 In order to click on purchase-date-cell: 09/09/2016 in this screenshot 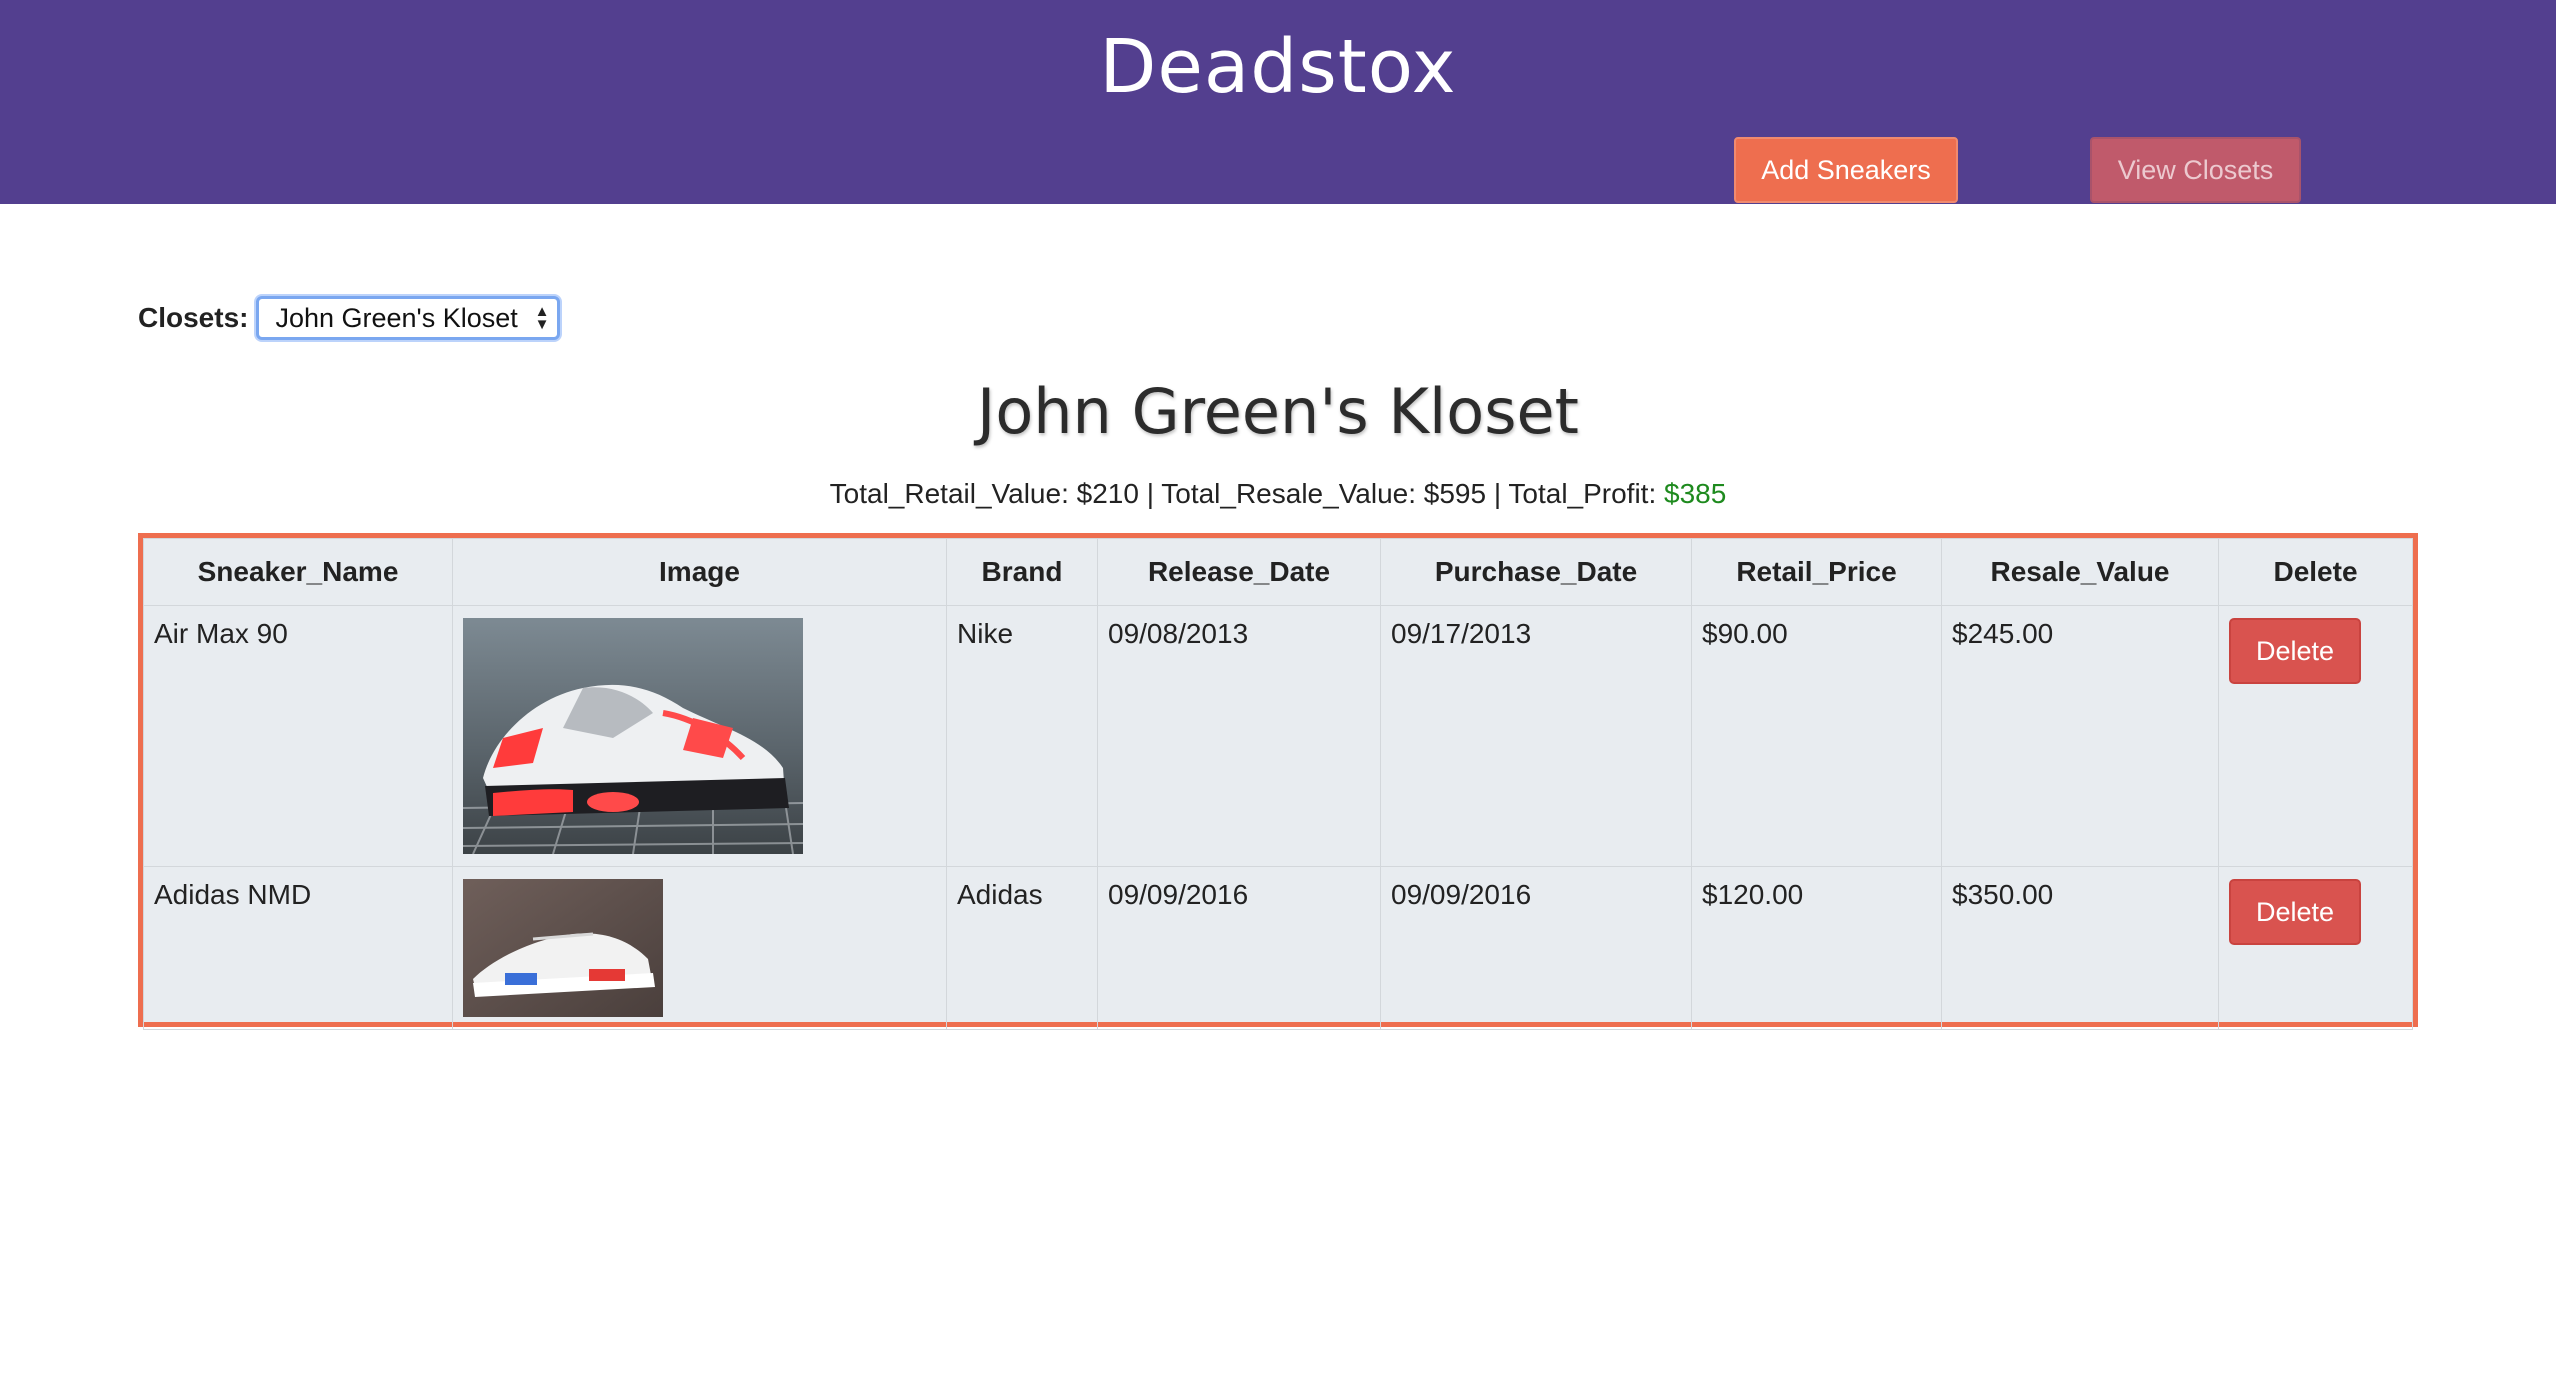, I will do `click(1536, 948)`.